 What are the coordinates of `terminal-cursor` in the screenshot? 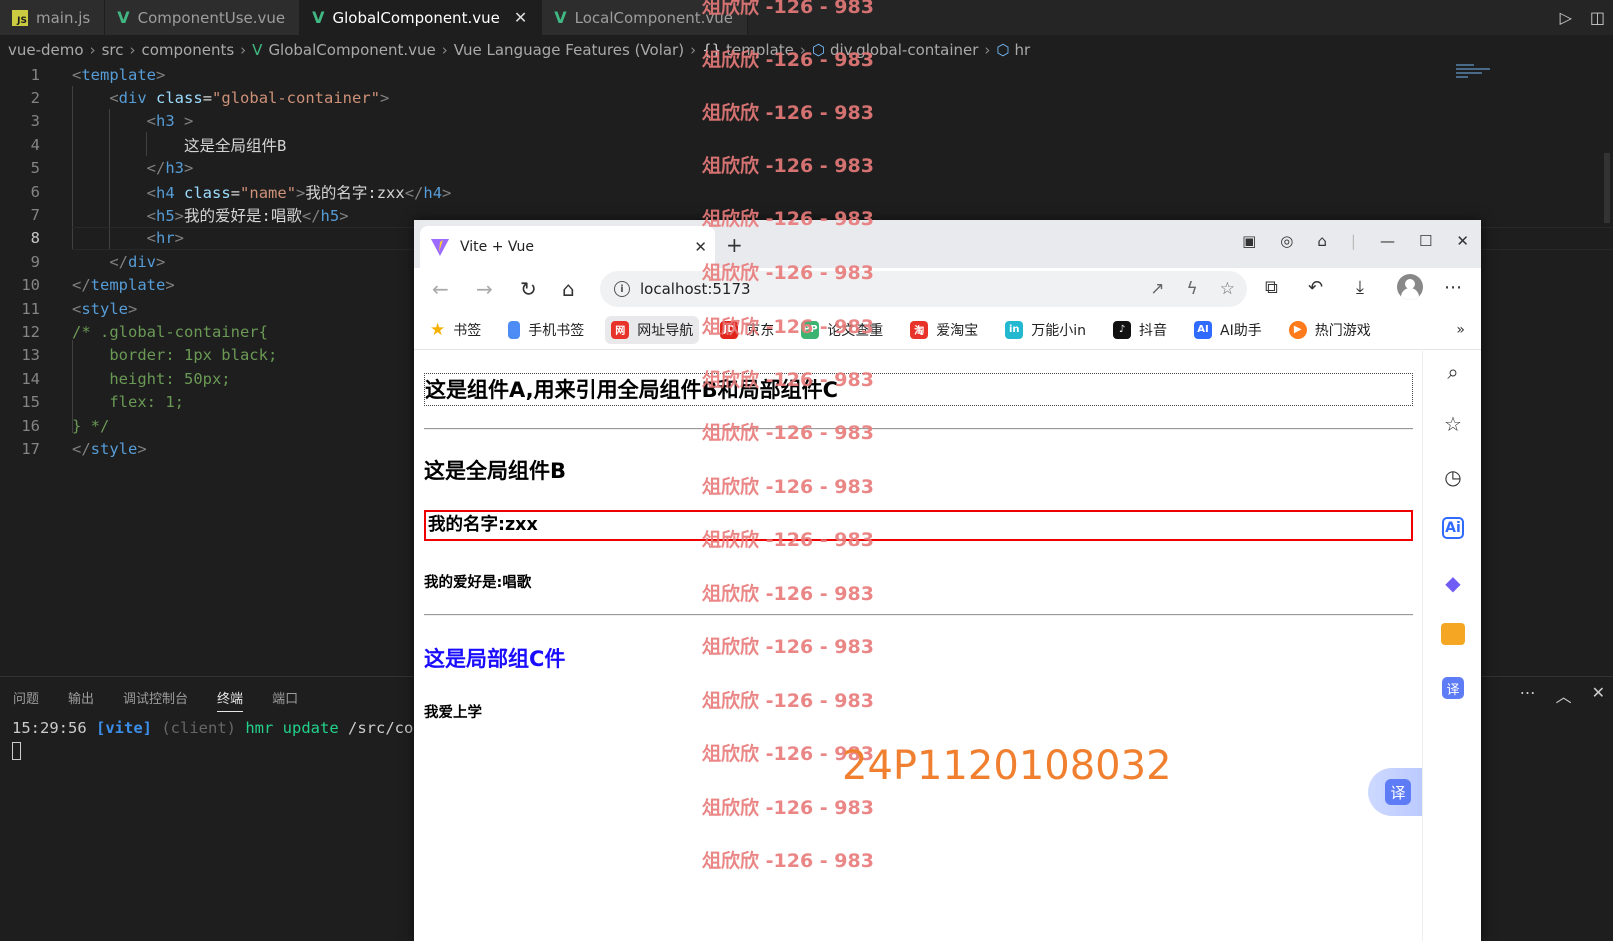 It's located at (16, 750).